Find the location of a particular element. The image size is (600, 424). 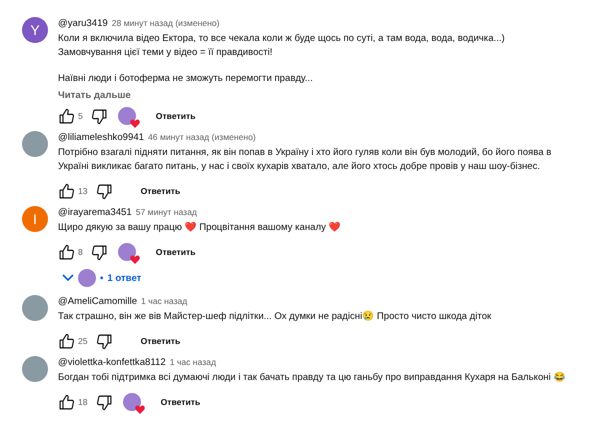

comment-time: 46 минут назад (изменено) is located at coordinates (202, 137).